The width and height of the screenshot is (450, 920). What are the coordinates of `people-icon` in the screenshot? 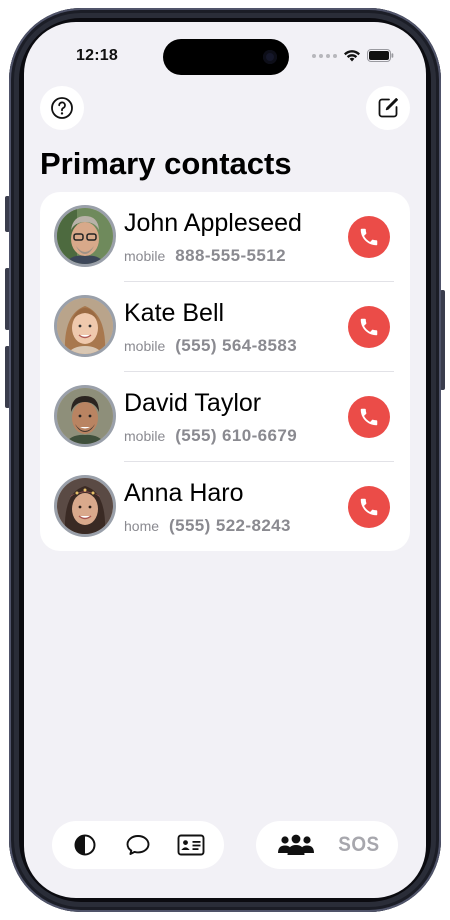 It's located at (295, 844).